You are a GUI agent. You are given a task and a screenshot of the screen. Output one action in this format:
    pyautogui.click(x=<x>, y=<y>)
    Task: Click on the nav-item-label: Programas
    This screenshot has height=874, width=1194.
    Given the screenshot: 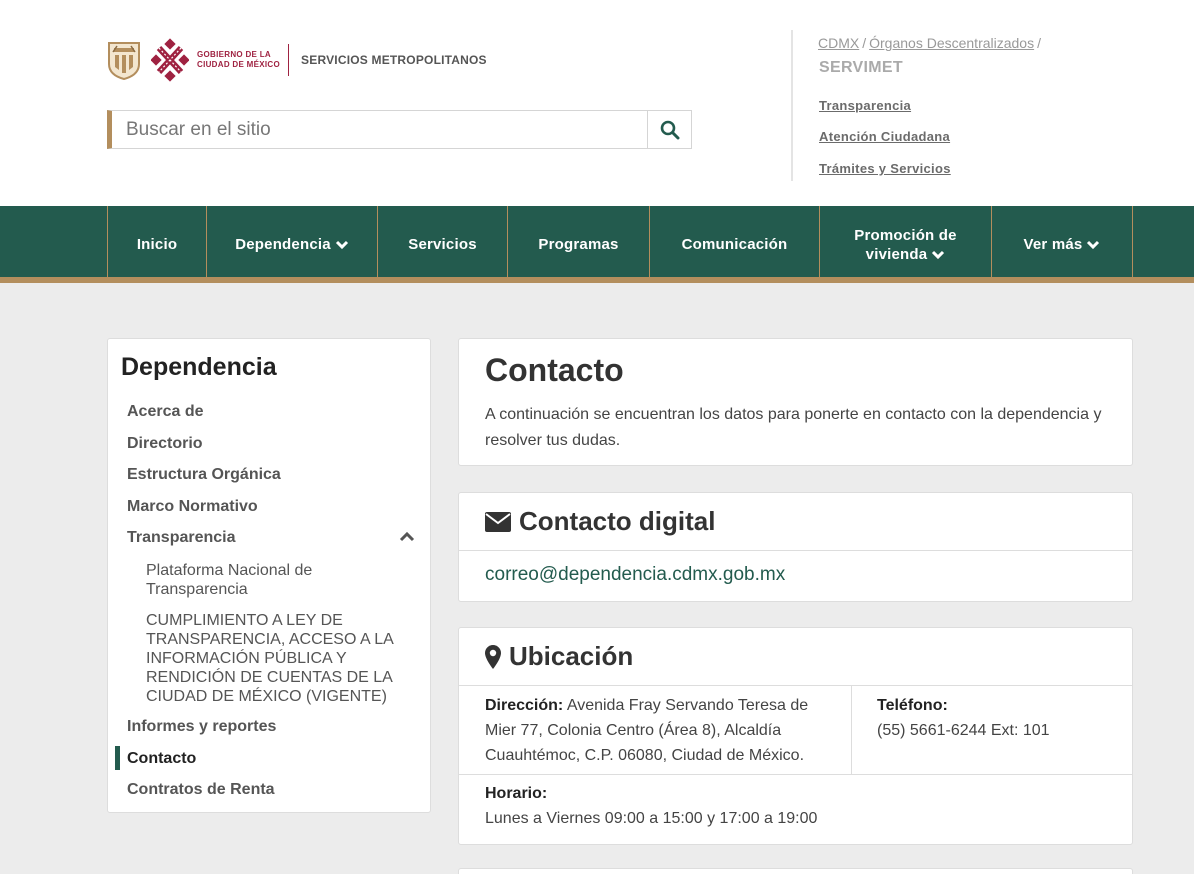 What is the action you would take?
    pyautogui.click(x=578, y=244)
    